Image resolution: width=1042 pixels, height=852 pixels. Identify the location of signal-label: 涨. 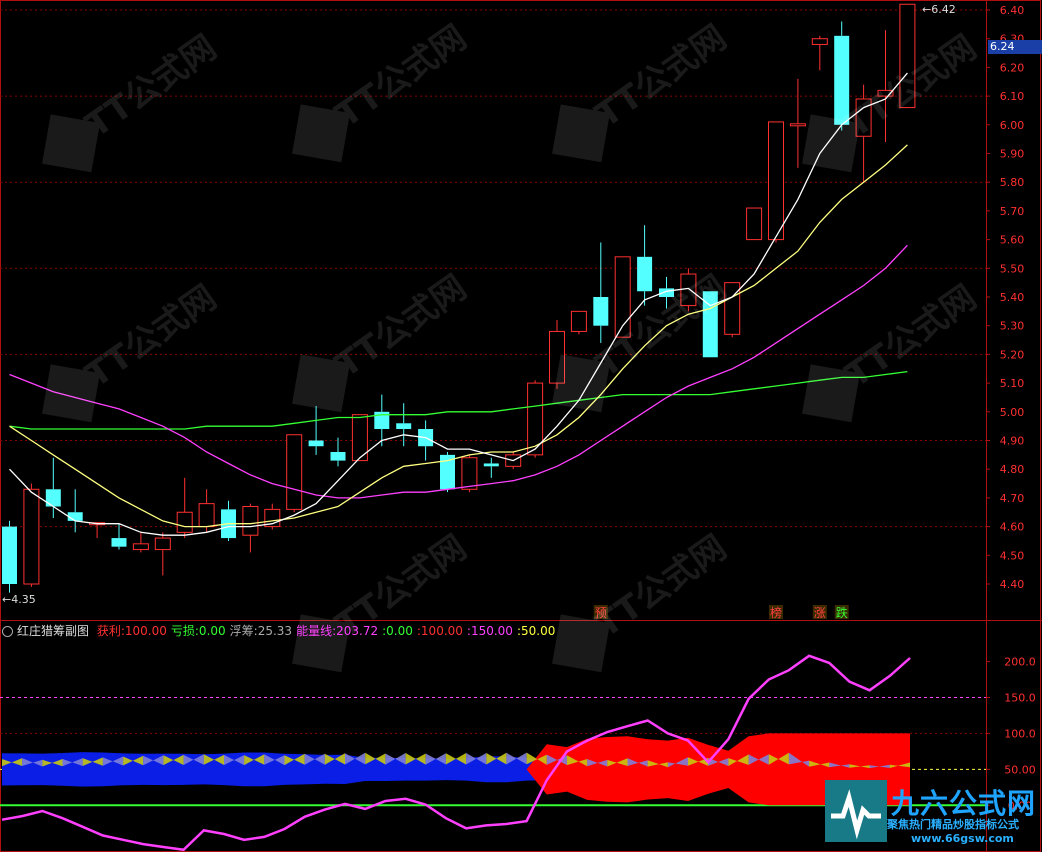
(820, 612).